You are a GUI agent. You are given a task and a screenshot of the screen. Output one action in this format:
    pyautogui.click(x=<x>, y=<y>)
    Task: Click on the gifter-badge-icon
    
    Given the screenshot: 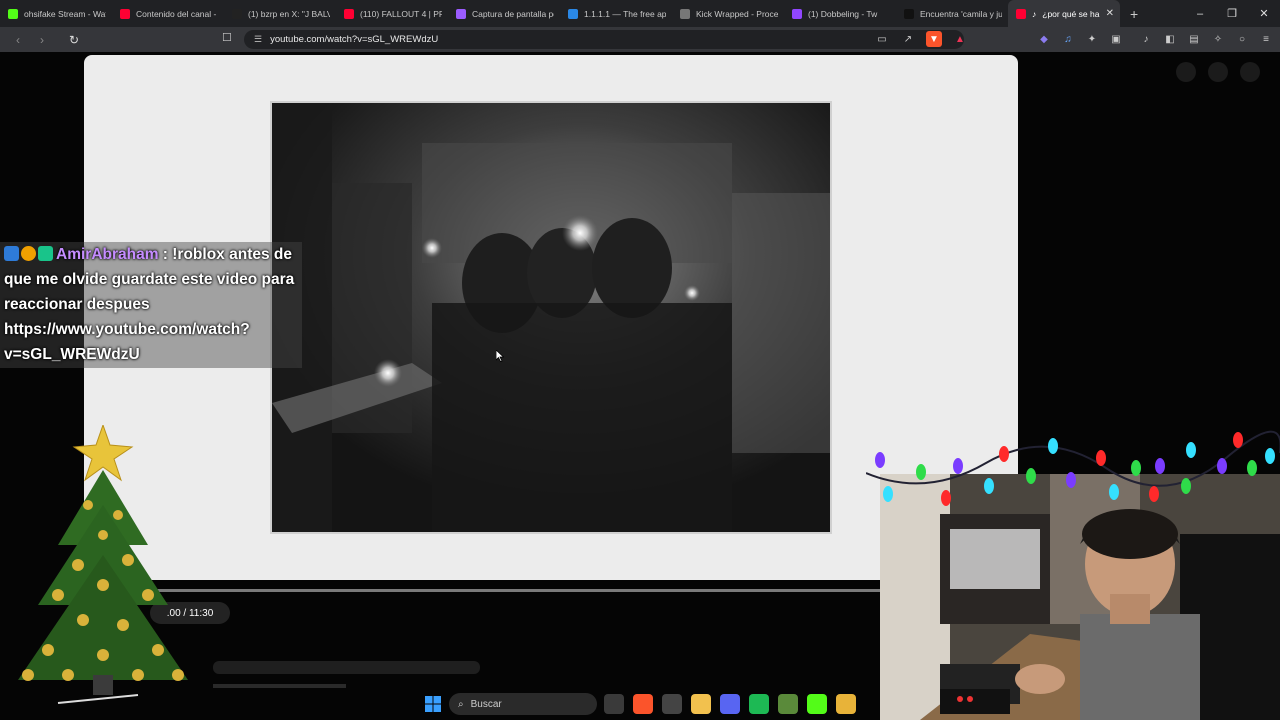 What is the action you would take?
    pyautogui.click(x=28, y=253)
    